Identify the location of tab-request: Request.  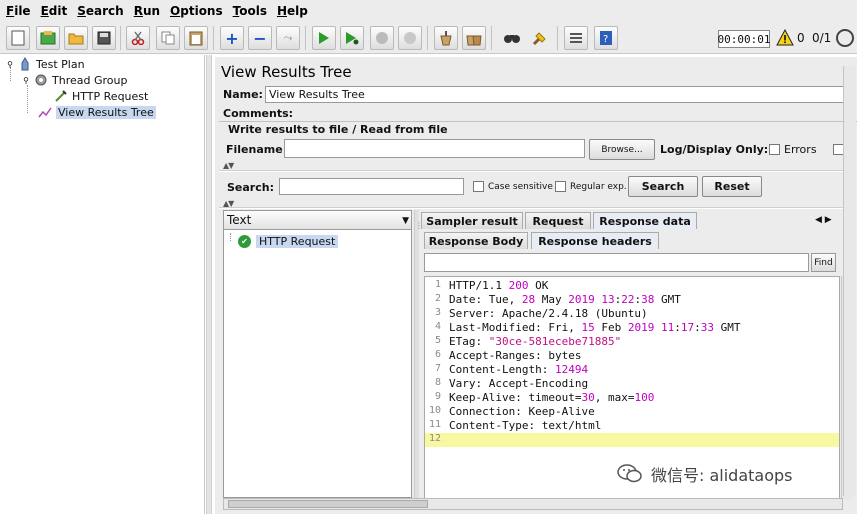
(558, 220).